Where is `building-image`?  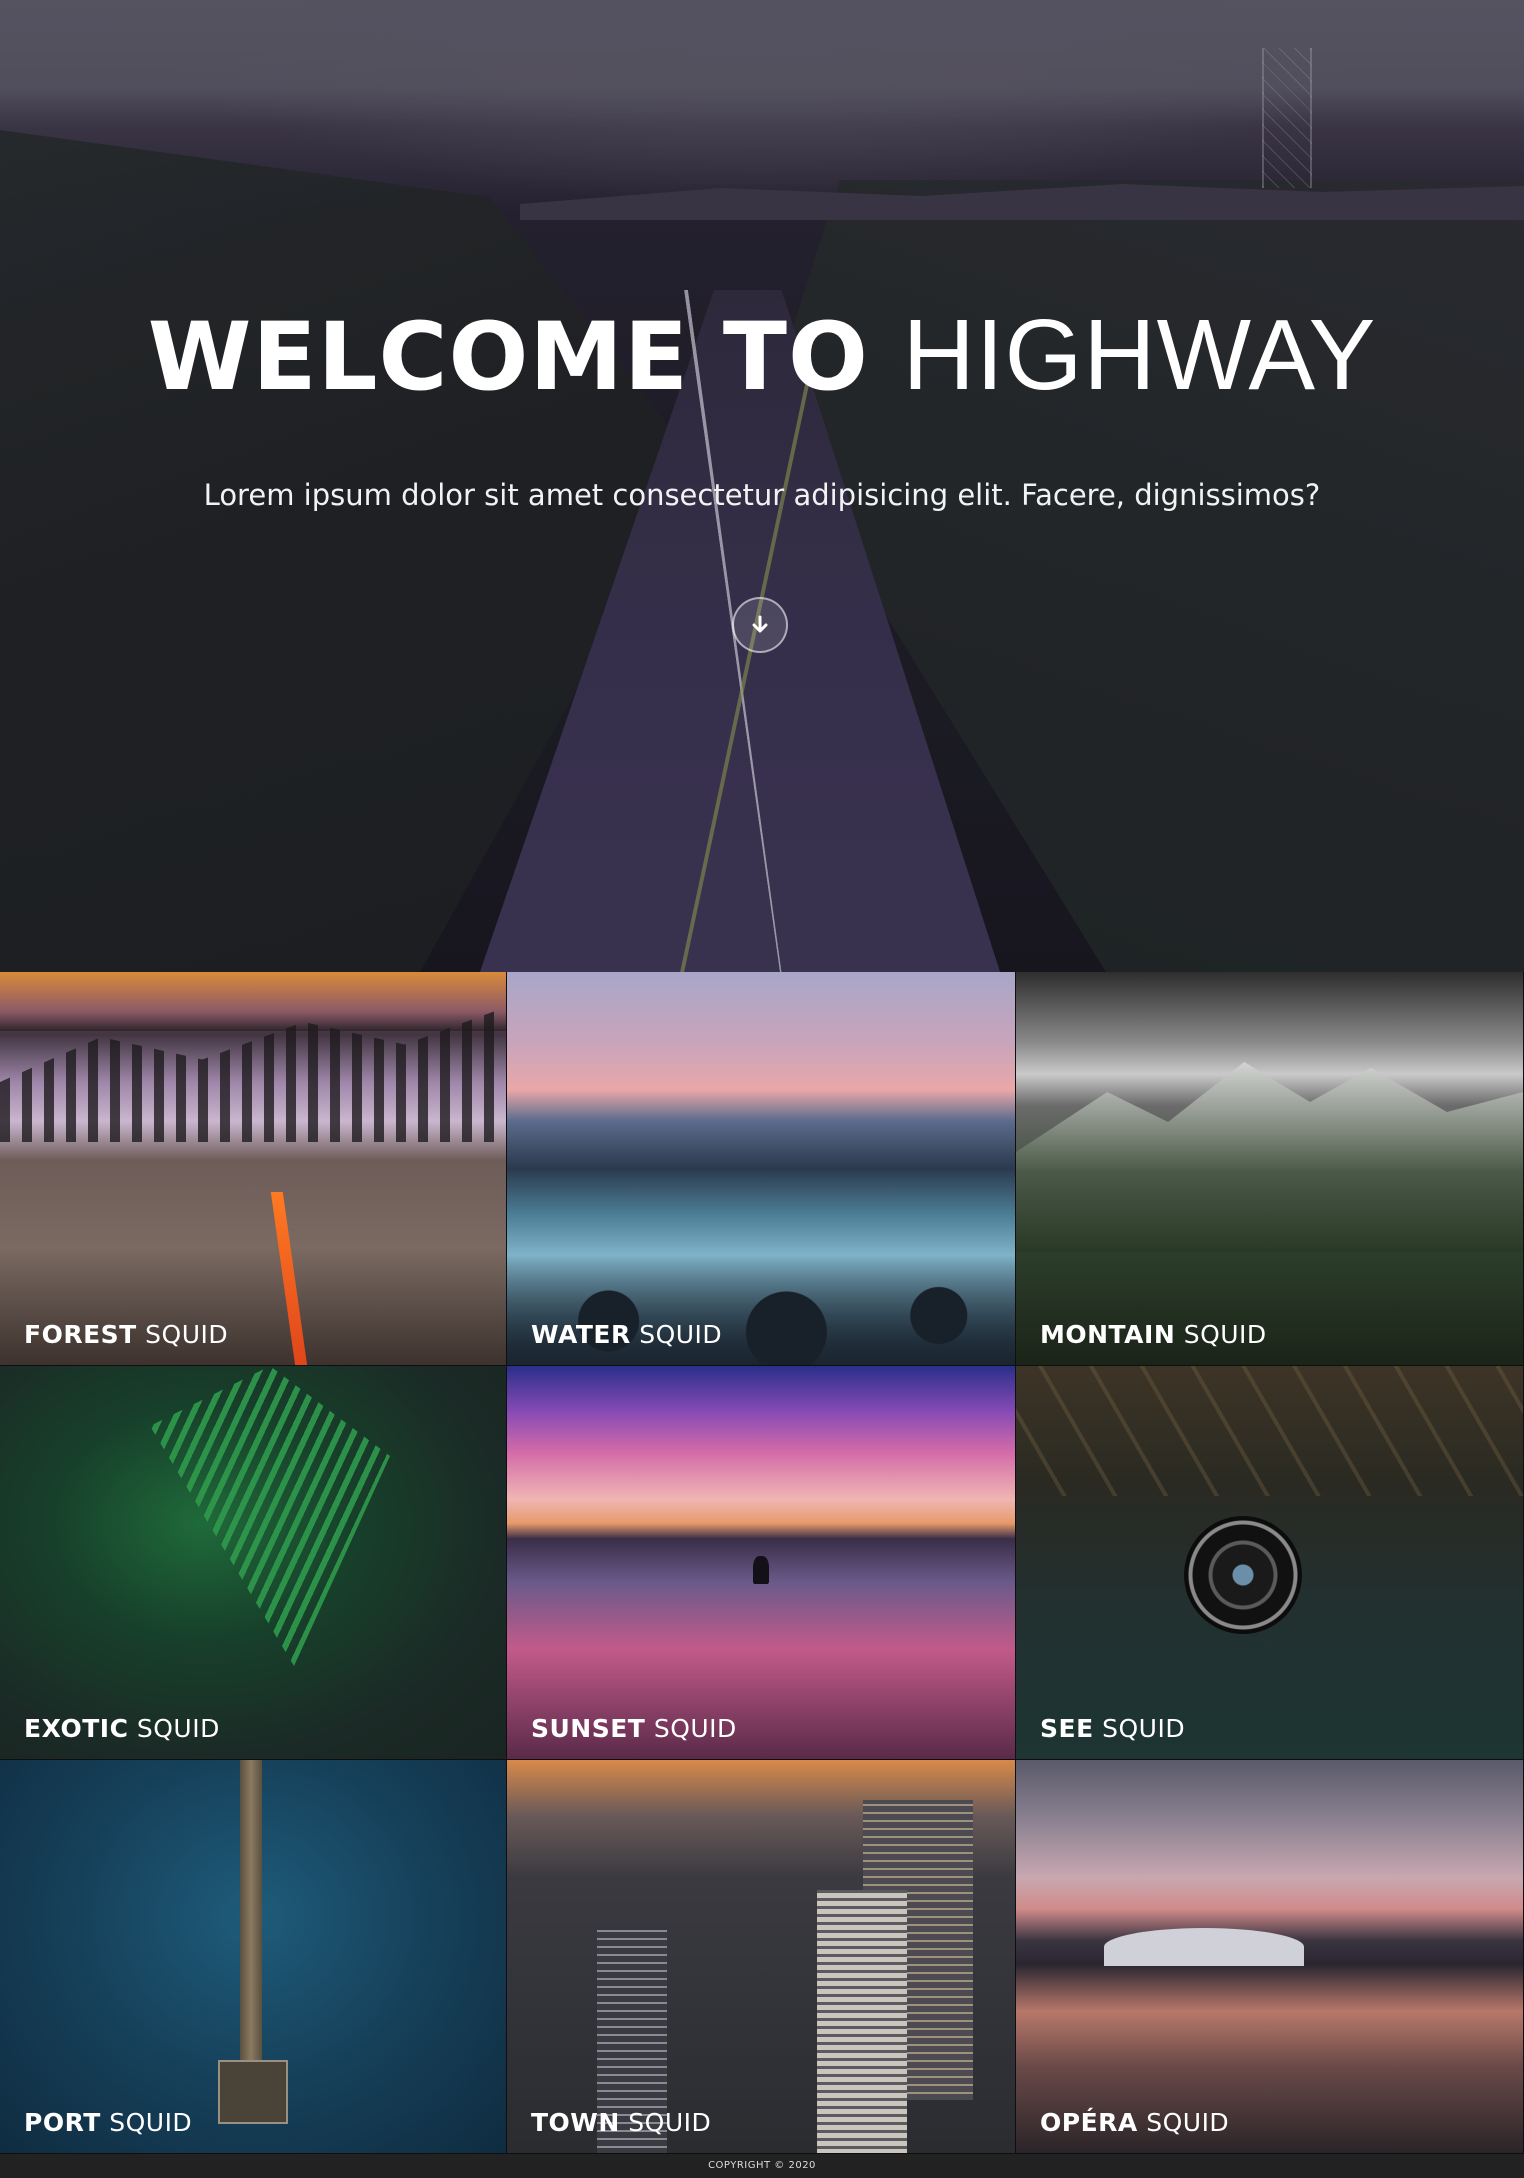
building-image is located at coordinates (862, 2021).